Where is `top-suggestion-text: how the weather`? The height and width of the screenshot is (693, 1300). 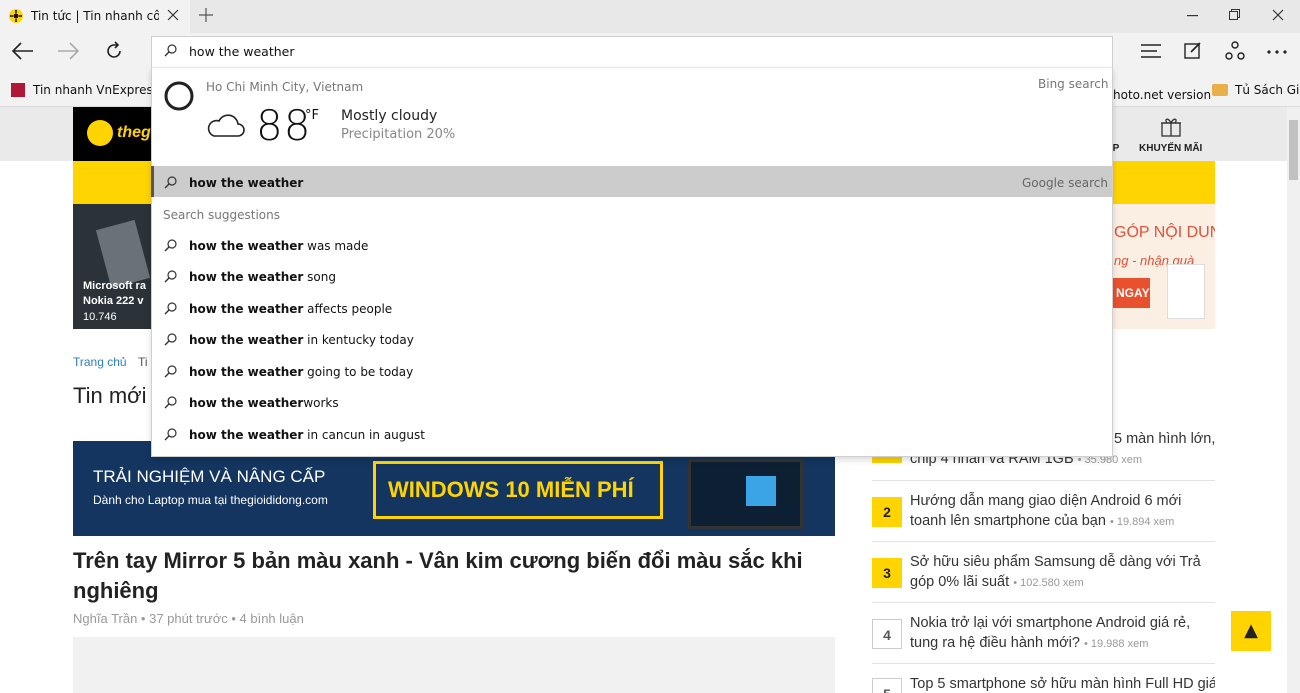 top-suggestion-text: how the weather is located at coordinates (246, 183).